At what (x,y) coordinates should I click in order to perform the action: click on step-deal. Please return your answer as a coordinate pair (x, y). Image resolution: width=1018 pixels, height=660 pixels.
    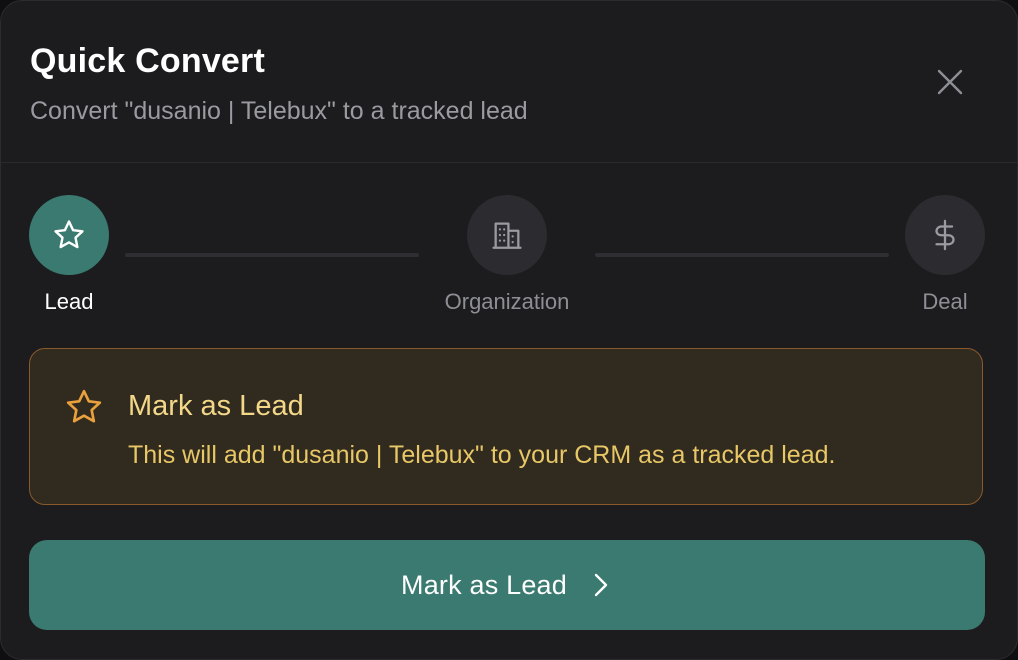
    Looking at the image, I should click on (945, 235).